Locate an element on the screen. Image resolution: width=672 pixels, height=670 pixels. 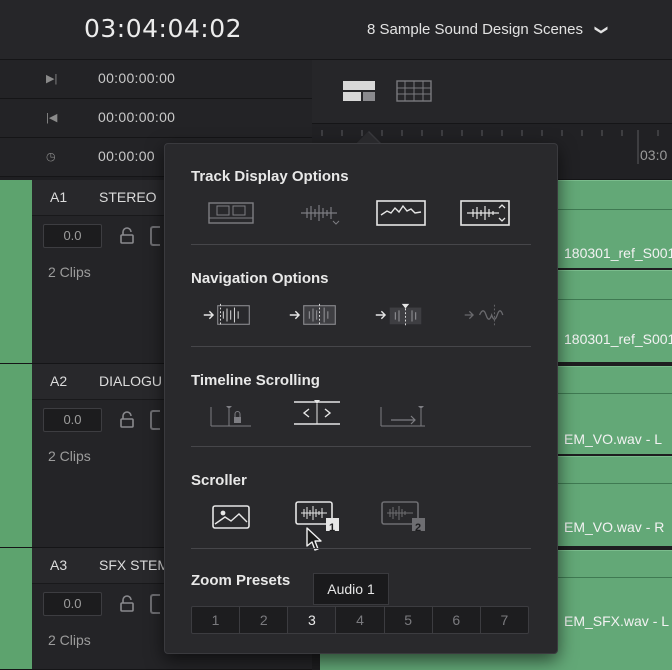
zoom-presets-bar: 1 2 3 4 5 6 7 is located at coordinates (360, 620).